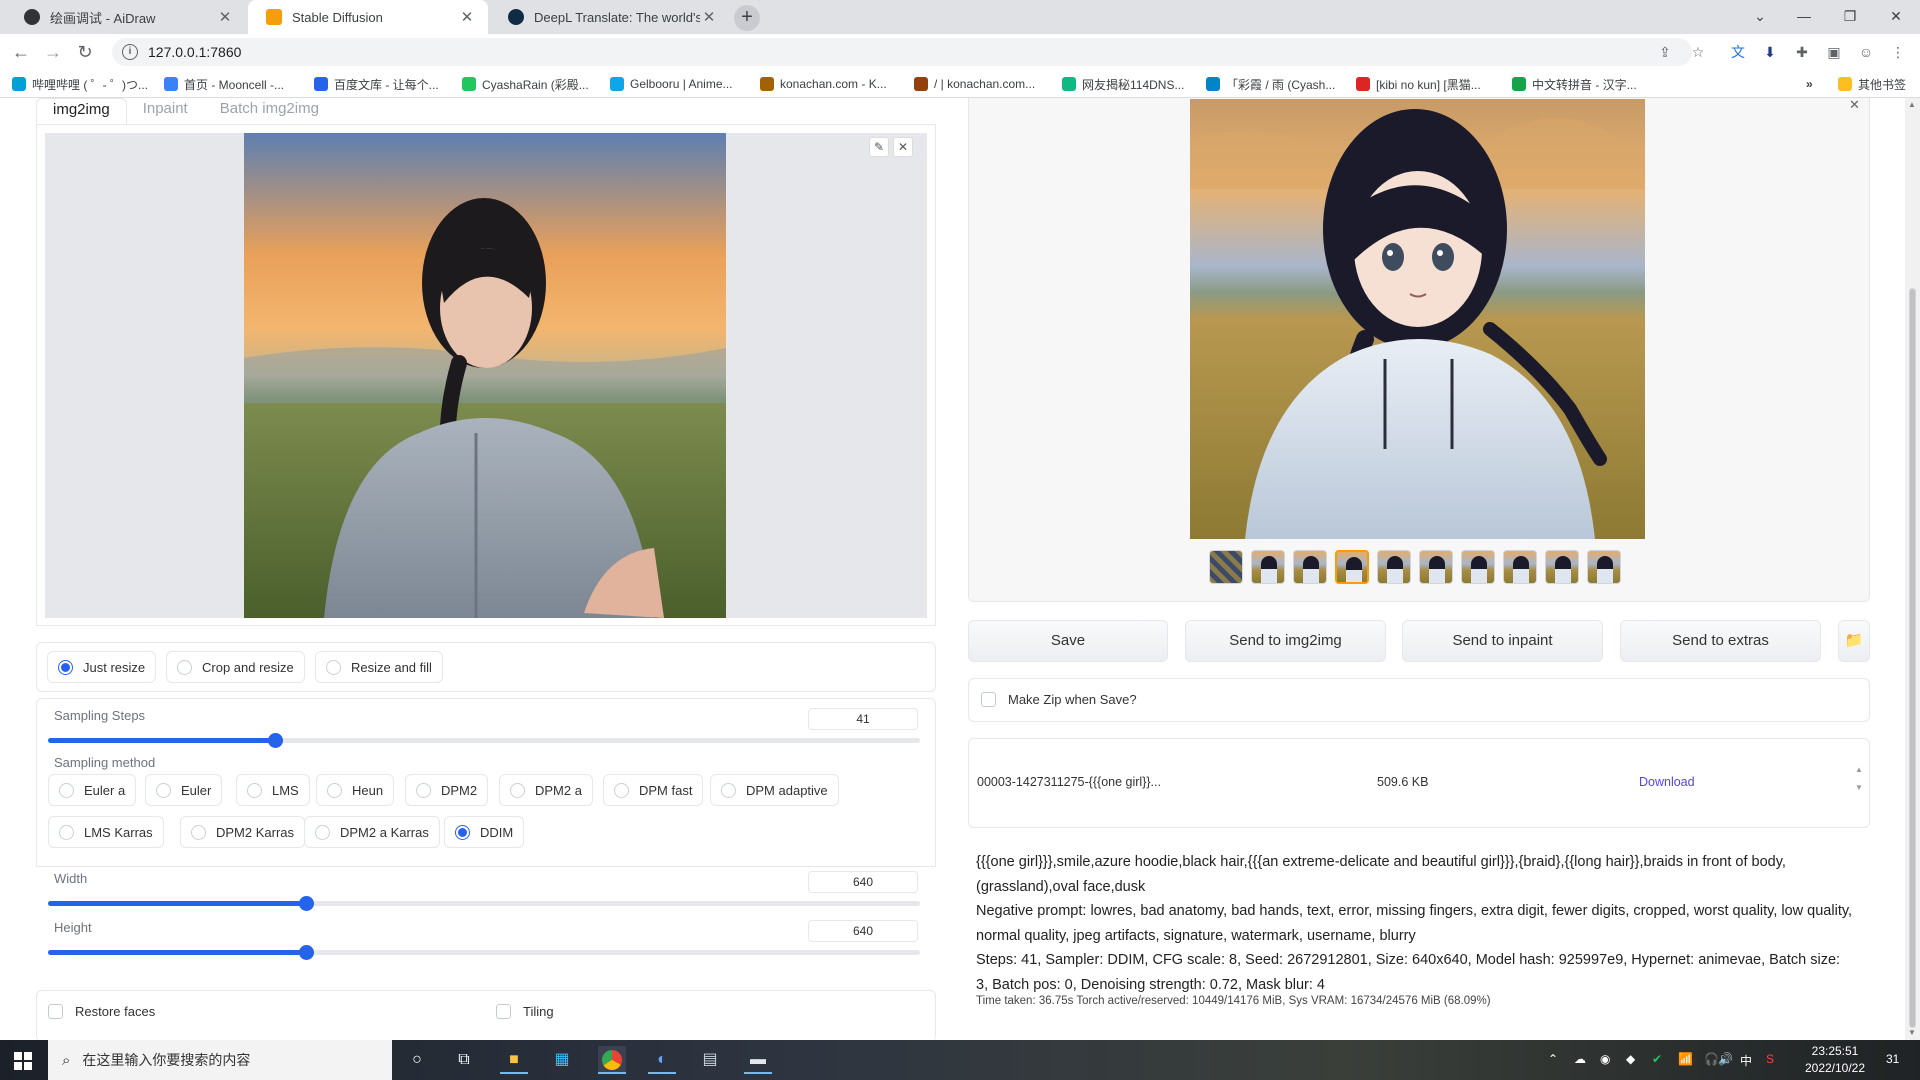 The image size is (1920, 1080). Describe the element at coordinates (1285, 641) in the screenshot. I see `send-to-img2img-button: Send to img2img` at that location.